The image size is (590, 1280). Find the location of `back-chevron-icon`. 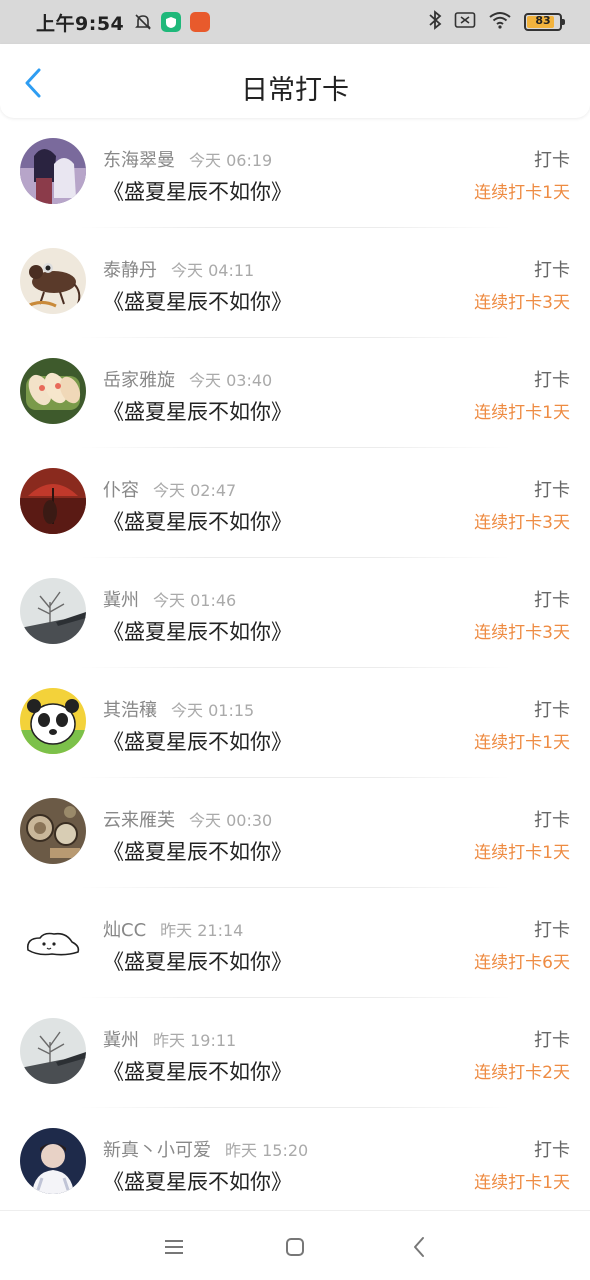

back-chevron-icon is located at coordinates (419, 1247).